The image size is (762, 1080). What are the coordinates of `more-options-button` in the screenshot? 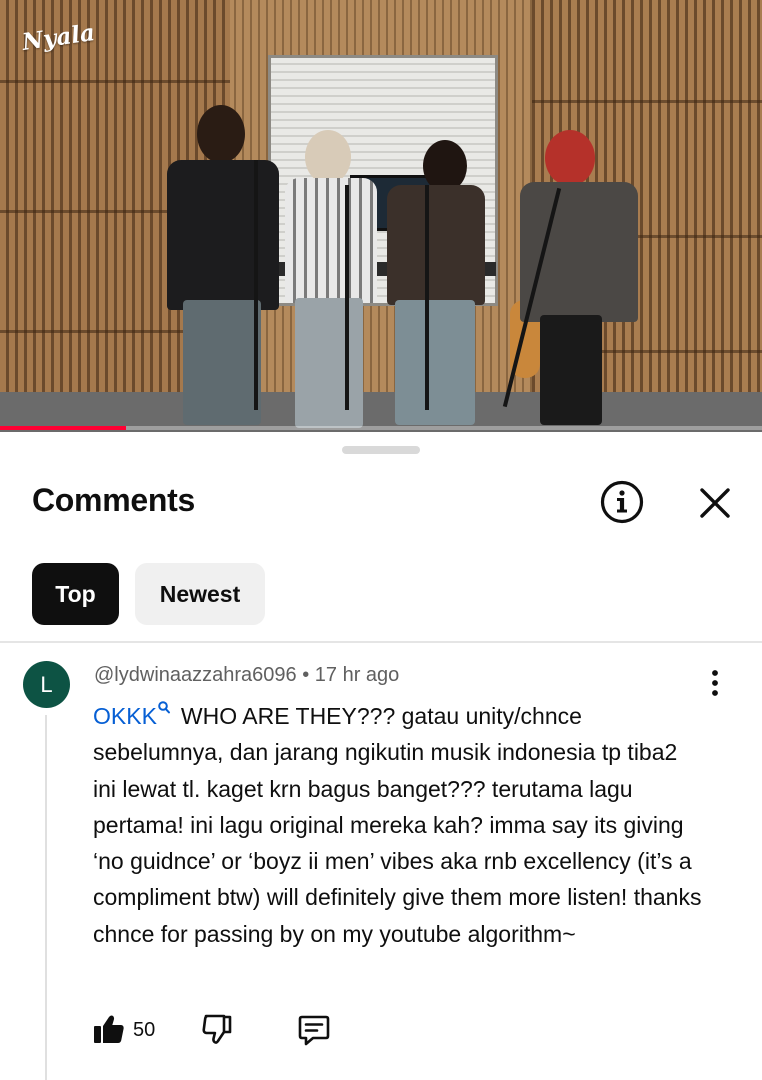 It's located at (715, 683).